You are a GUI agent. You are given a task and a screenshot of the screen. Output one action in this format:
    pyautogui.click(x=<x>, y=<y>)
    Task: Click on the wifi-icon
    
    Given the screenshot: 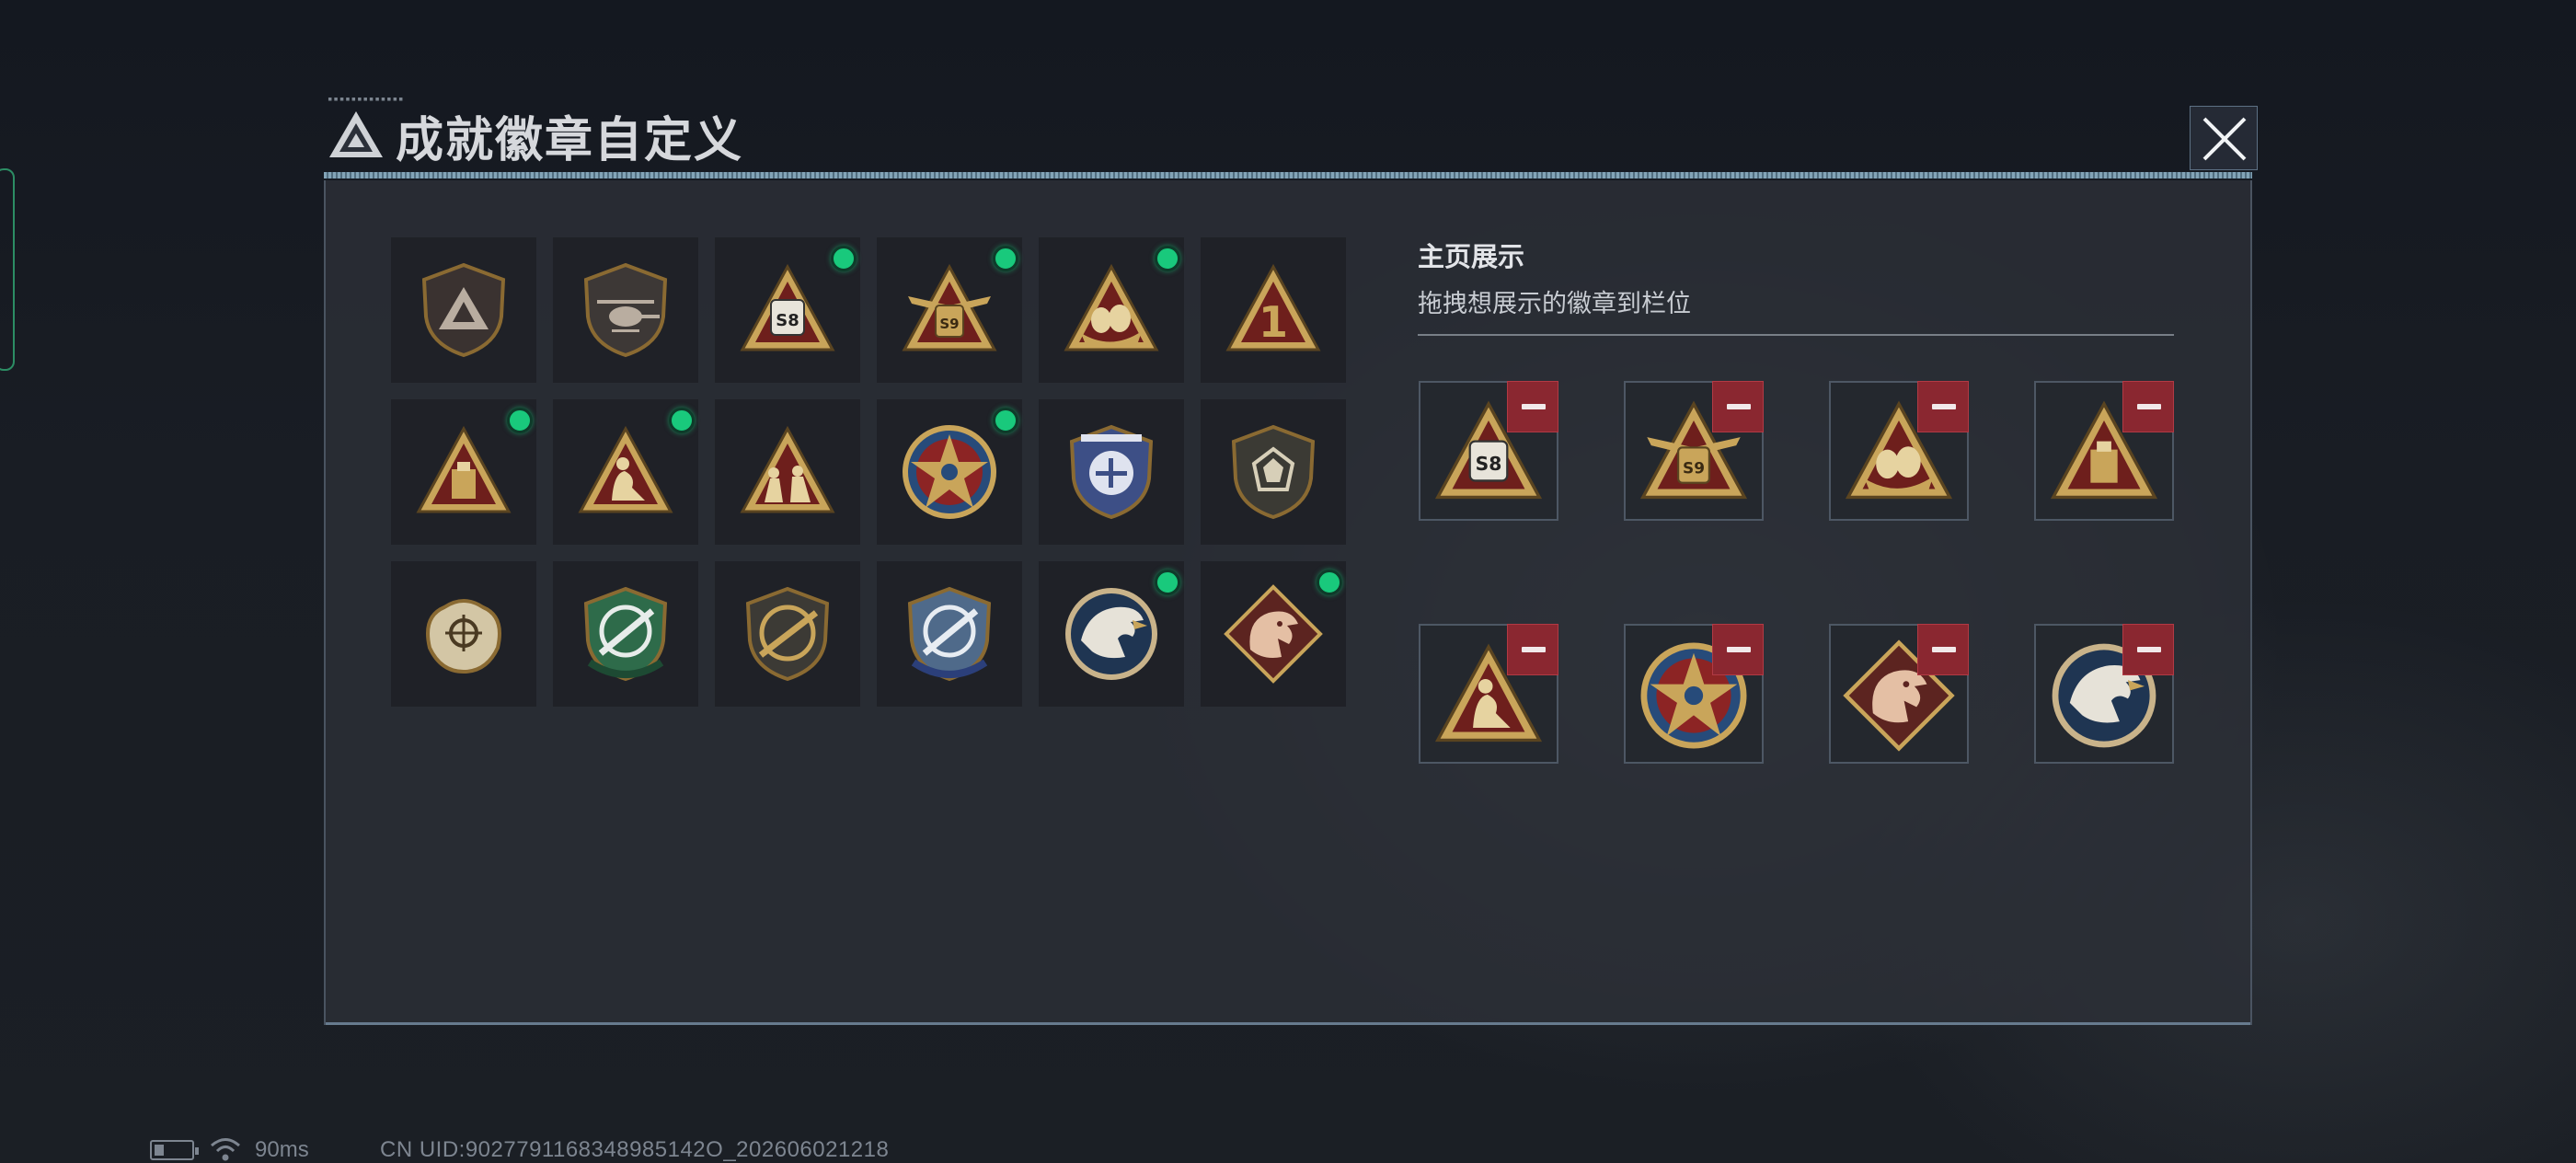 What is the action you would take?
    pyautogui.click(x=225, y=1149)
    